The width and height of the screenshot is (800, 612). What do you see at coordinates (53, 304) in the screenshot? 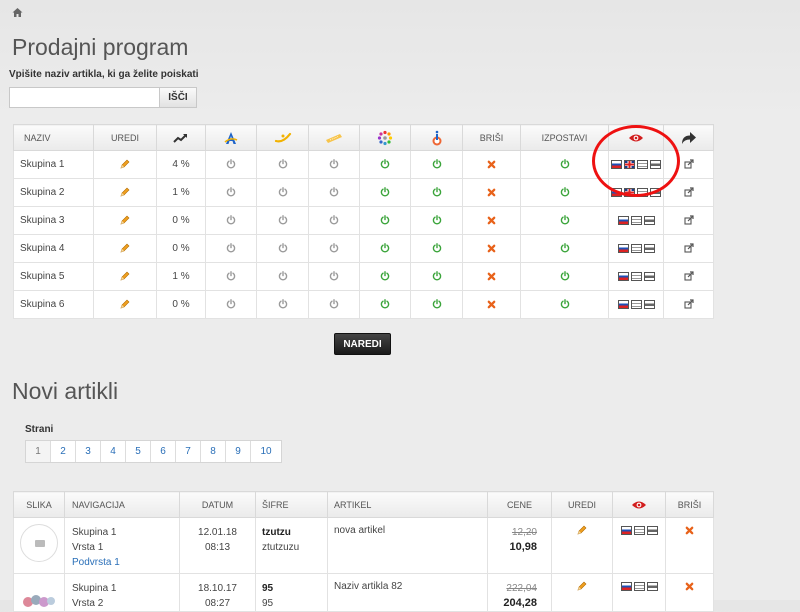
I see `group-name: Skupina 6` at bounding box center [53, 304].